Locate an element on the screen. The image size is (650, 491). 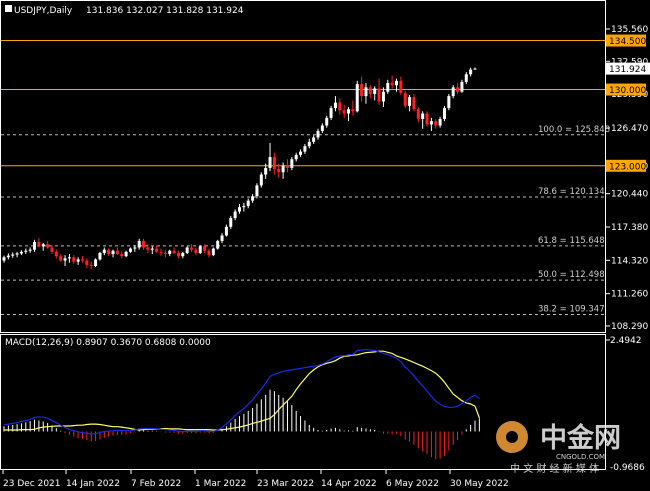
collapse-icon is located at coordinates (8, 8).